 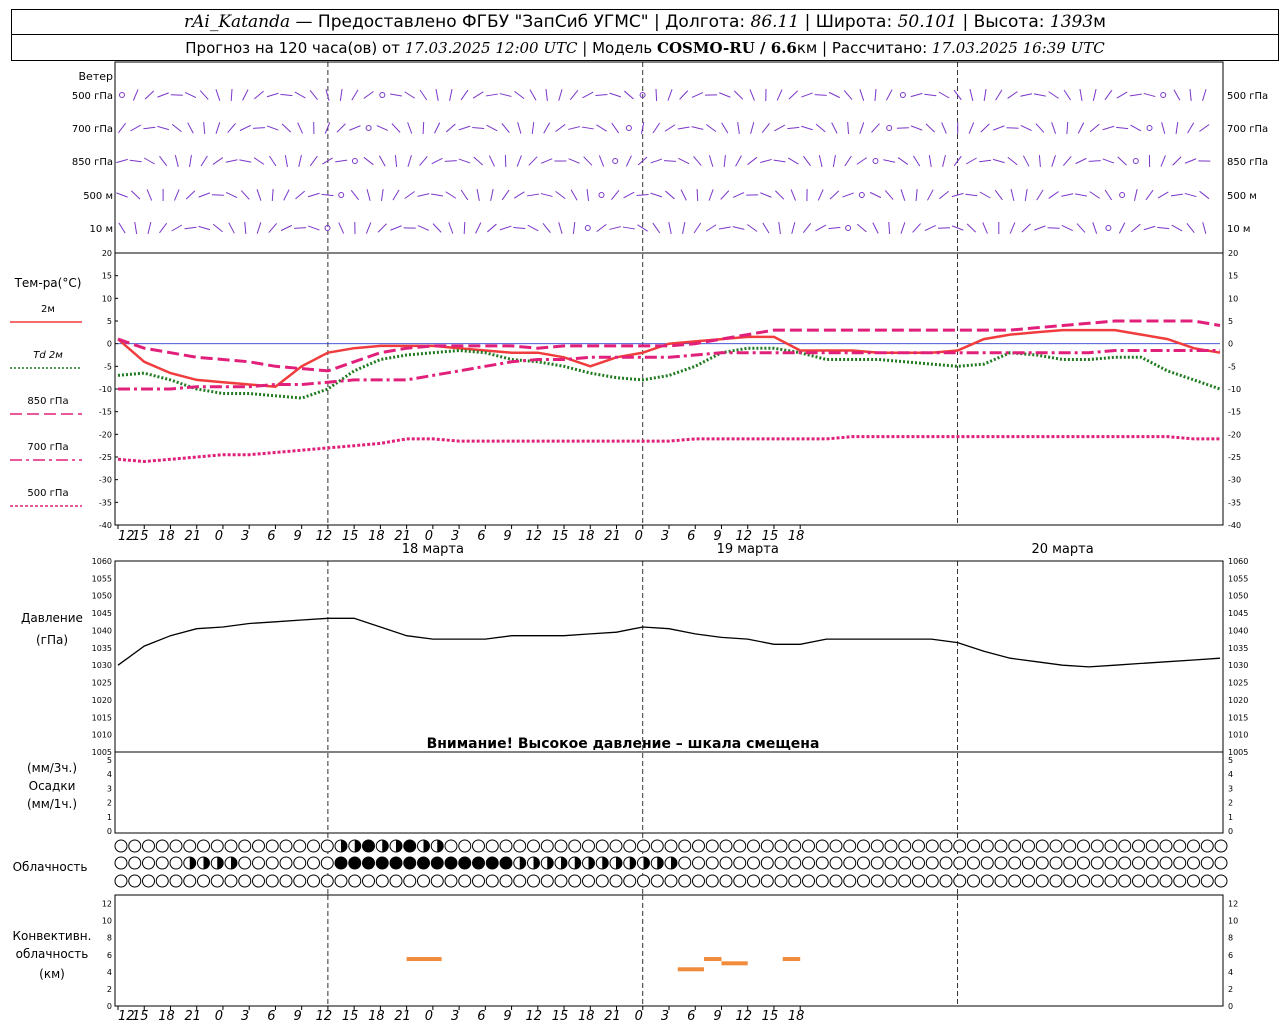 What do you see at coordinates (102, 578) in the screenshot?
I see `pressure-tick-label: 1055` at bounding box center [102, 578].